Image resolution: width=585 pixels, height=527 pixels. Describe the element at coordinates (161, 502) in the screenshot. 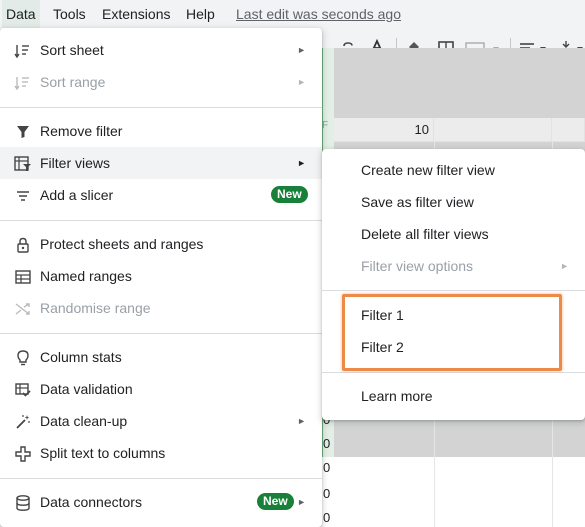

I see `menu-item-data-connectors: Data connectors New ►` at that location.